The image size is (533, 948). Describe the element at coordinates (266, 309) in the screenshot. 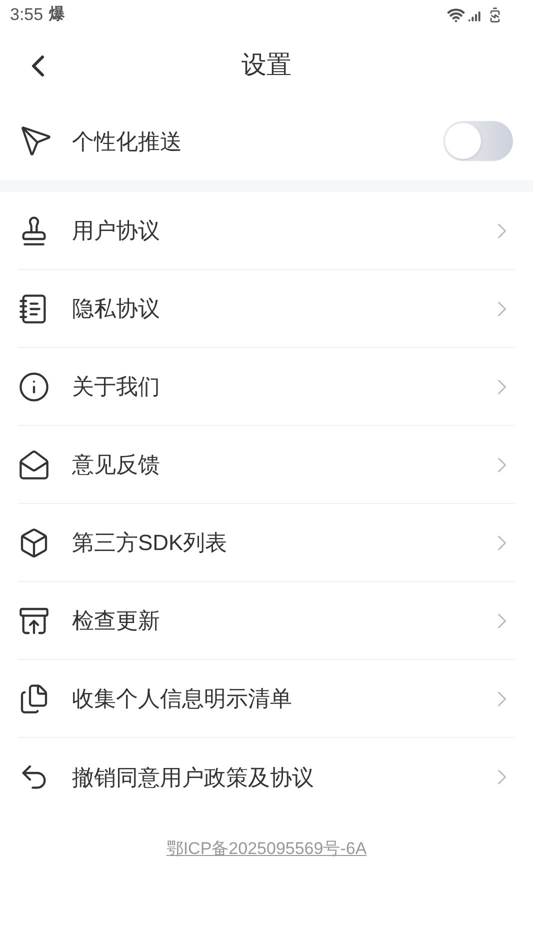

I see `settings-item: 隐私协议` at that location.